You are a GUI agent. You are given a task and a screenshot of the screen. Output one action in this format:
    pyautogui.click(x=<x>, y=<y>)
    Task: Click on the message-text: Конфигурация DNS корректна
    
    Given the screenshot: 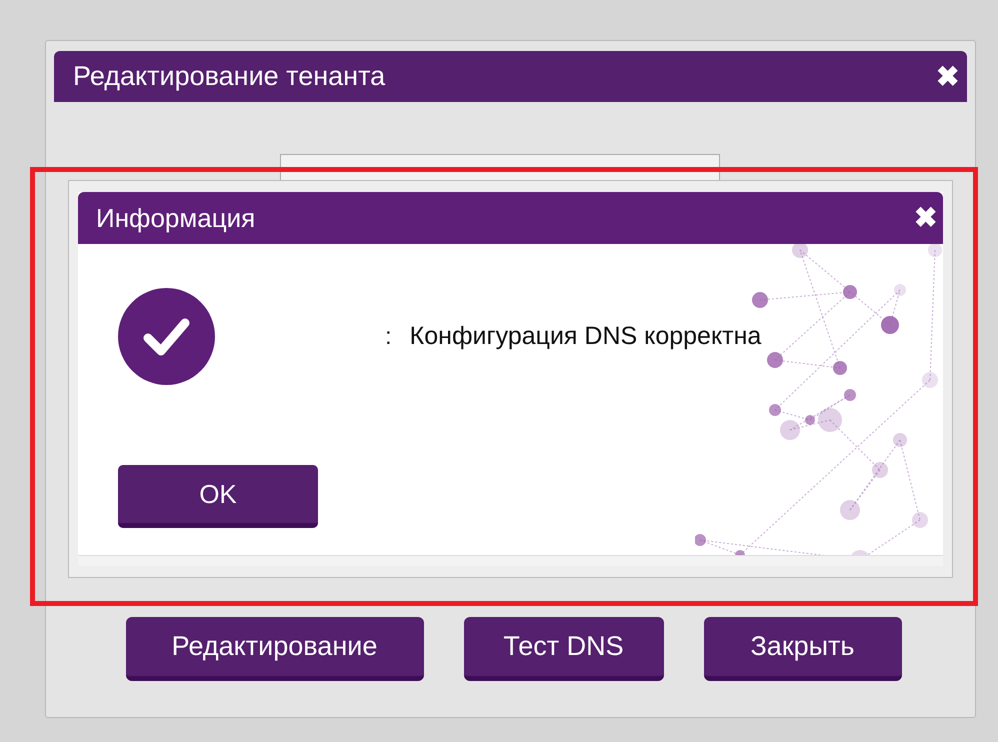 What is the action you would take?
    pyautogui.click(x=586, y=336)
    